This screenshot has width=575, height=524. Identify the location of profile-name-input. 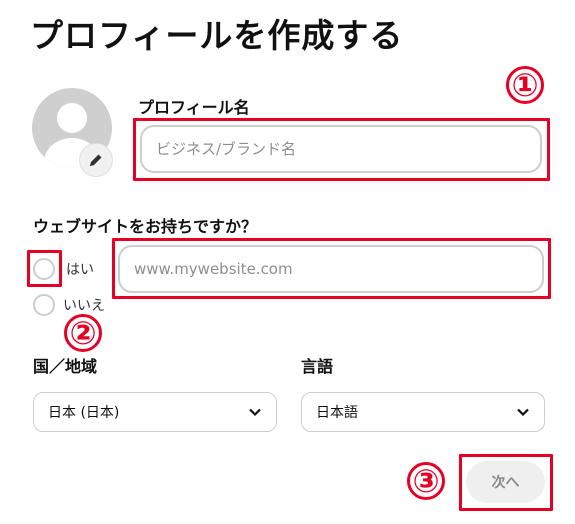
(341, 149).